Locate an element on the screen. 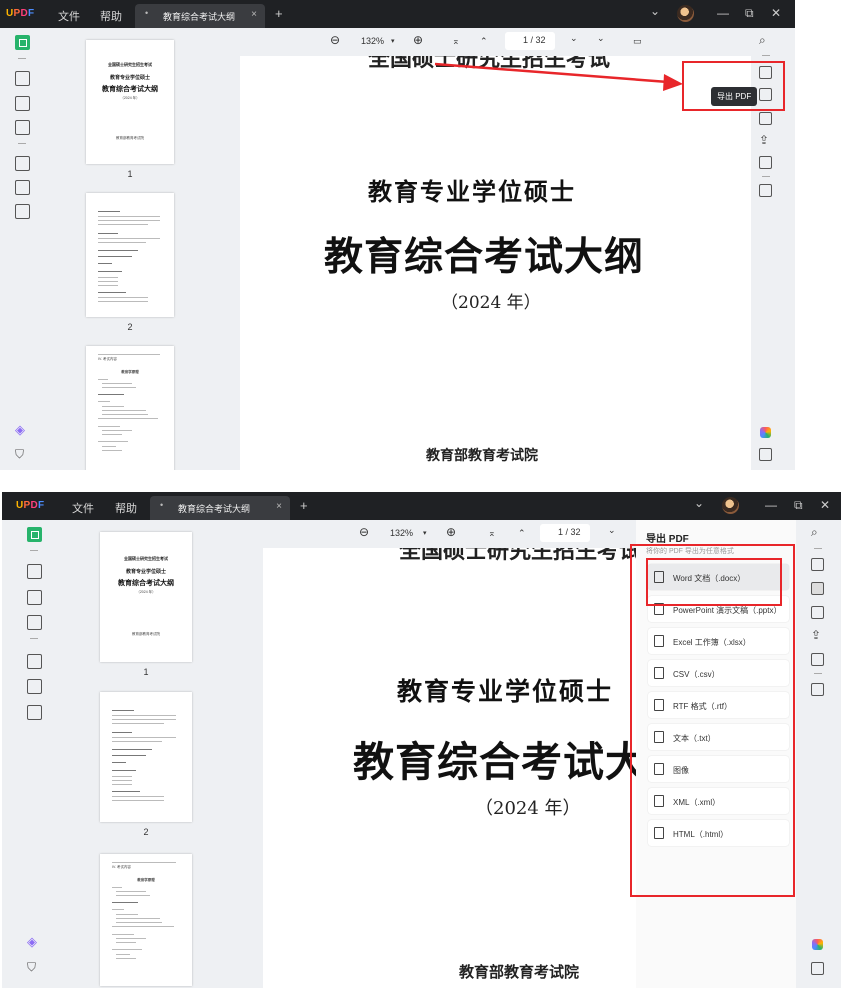 Image resolution: width=841 pixels, height=988 pixels. thumb-text: 教育学原理 is located at coordinates (146, 880).